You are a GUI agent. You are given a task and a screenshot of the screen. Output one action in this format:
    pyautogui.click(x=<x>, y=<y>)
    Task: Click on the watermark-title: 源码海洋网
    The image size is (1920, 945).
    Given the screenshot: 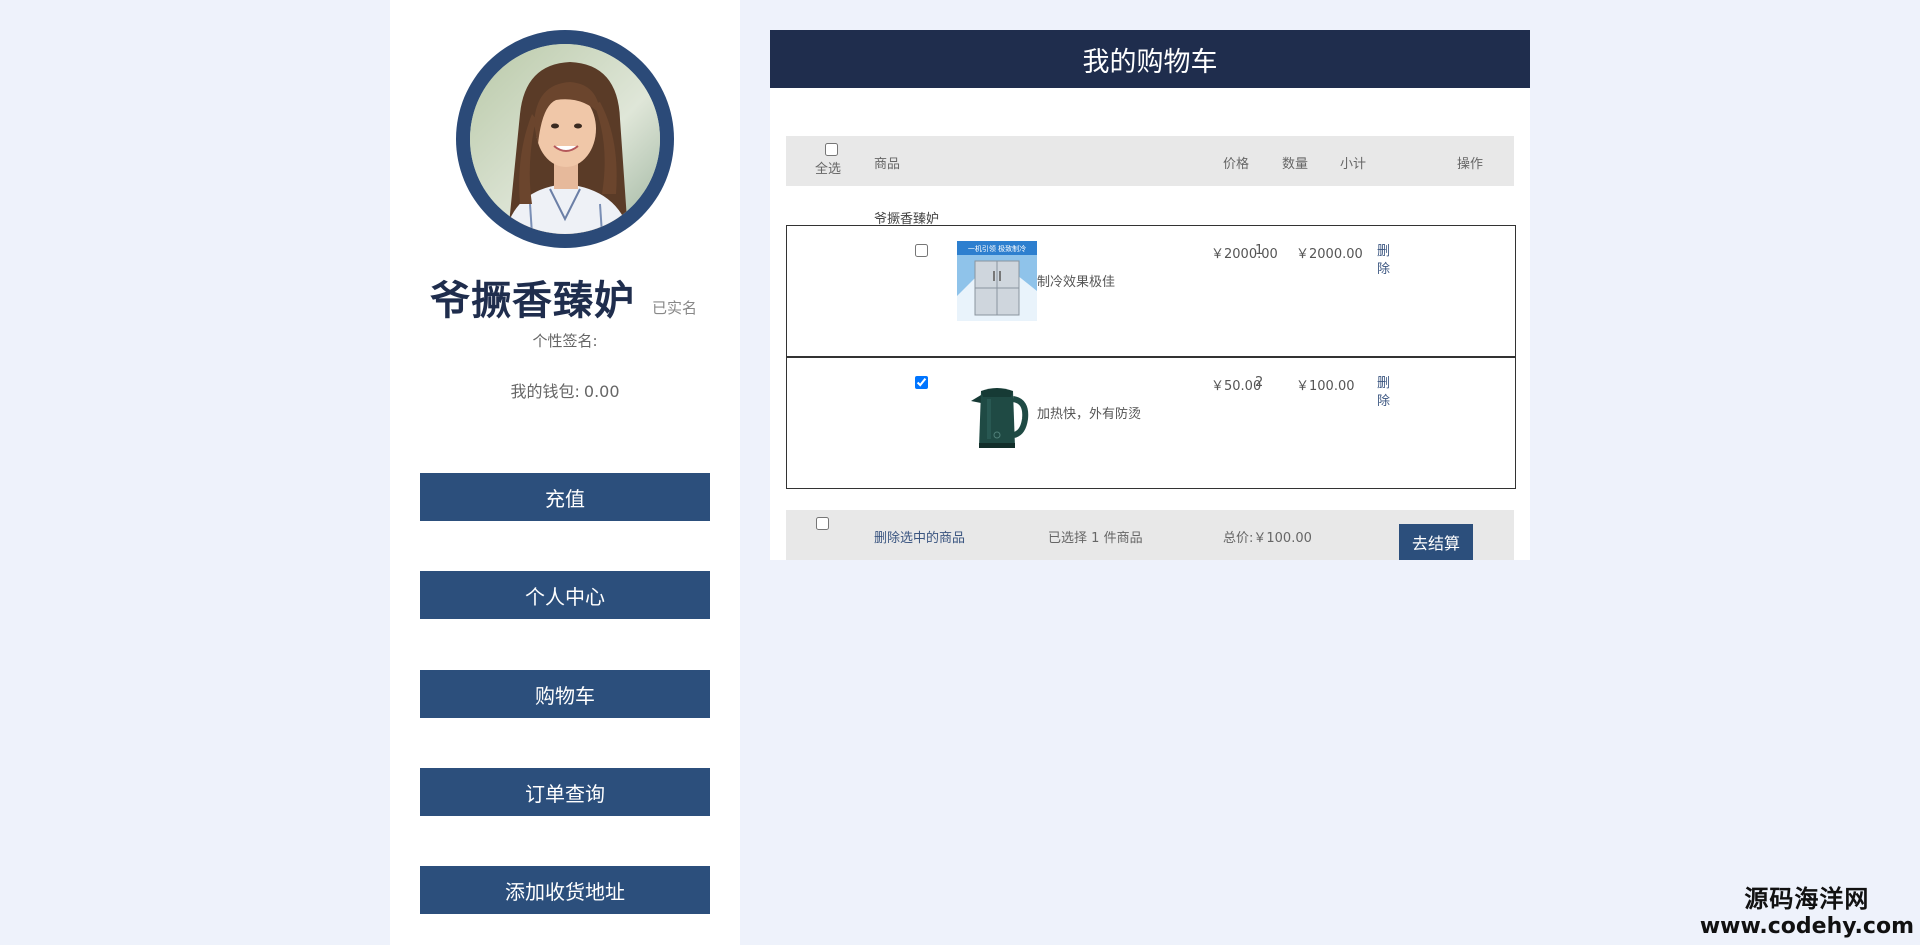 What is the action you would take?
    pyautogui.click(x=1807, y=899)
    